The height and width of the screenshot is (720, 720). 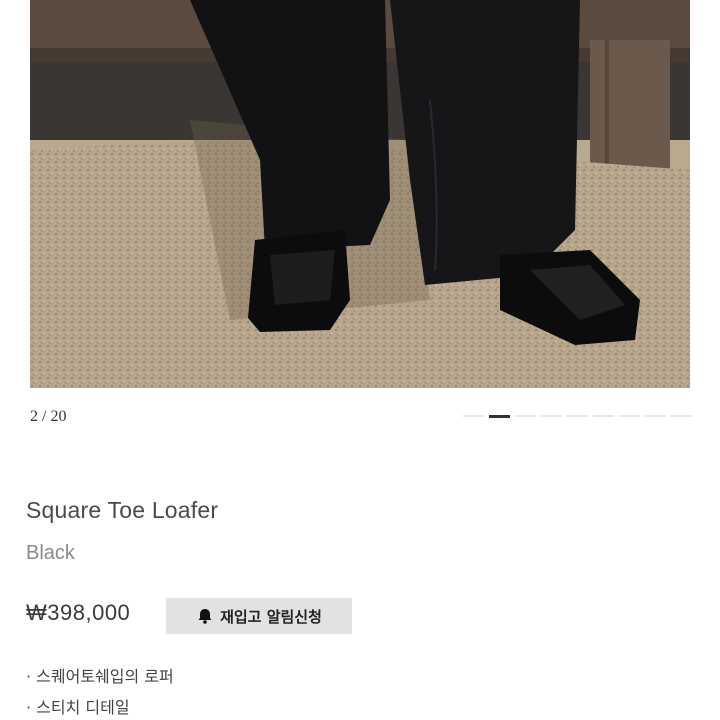 I want to click on feature-item: · 스퀘어토쉐입의 로퍼, so click(x=100, y=676).